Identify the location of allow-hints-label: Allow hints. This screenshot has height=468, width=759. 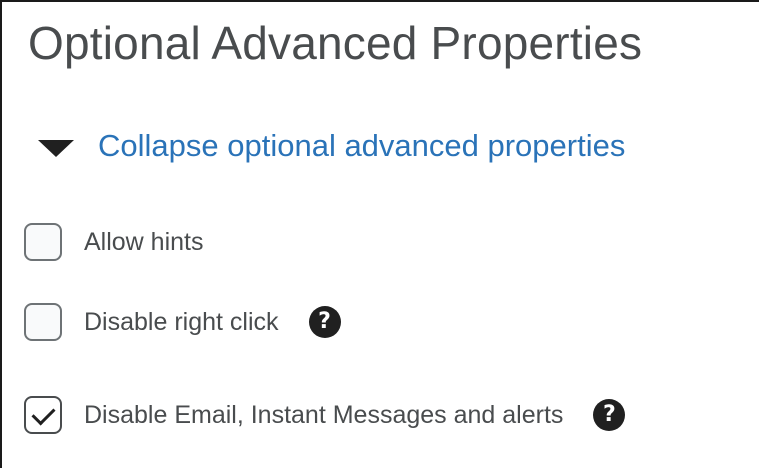
(144, 242).